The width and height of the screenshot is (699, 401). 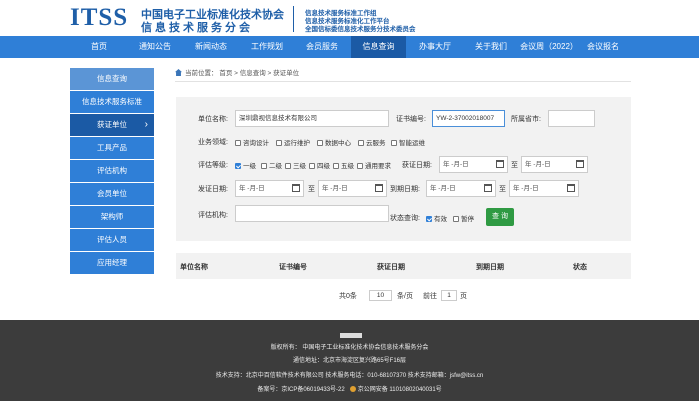 I want to click on checkbox-label: 运行维护, so click(x=297, y=143).